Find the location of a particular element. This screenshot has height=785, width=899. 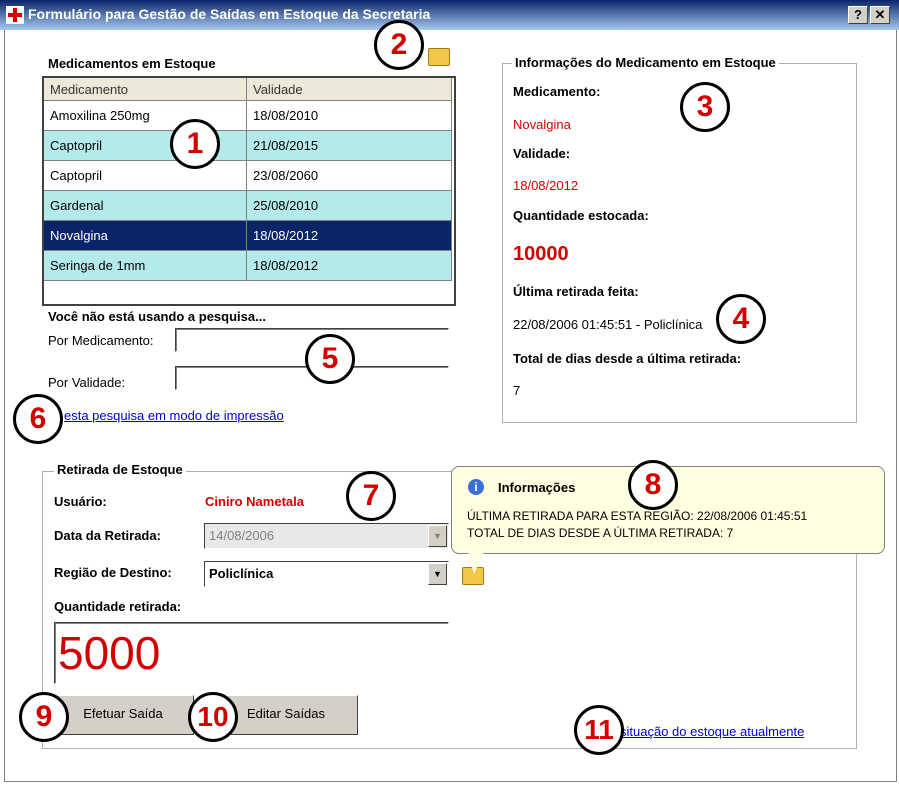

marker-10: 10 is located at coordinates (213, 717).